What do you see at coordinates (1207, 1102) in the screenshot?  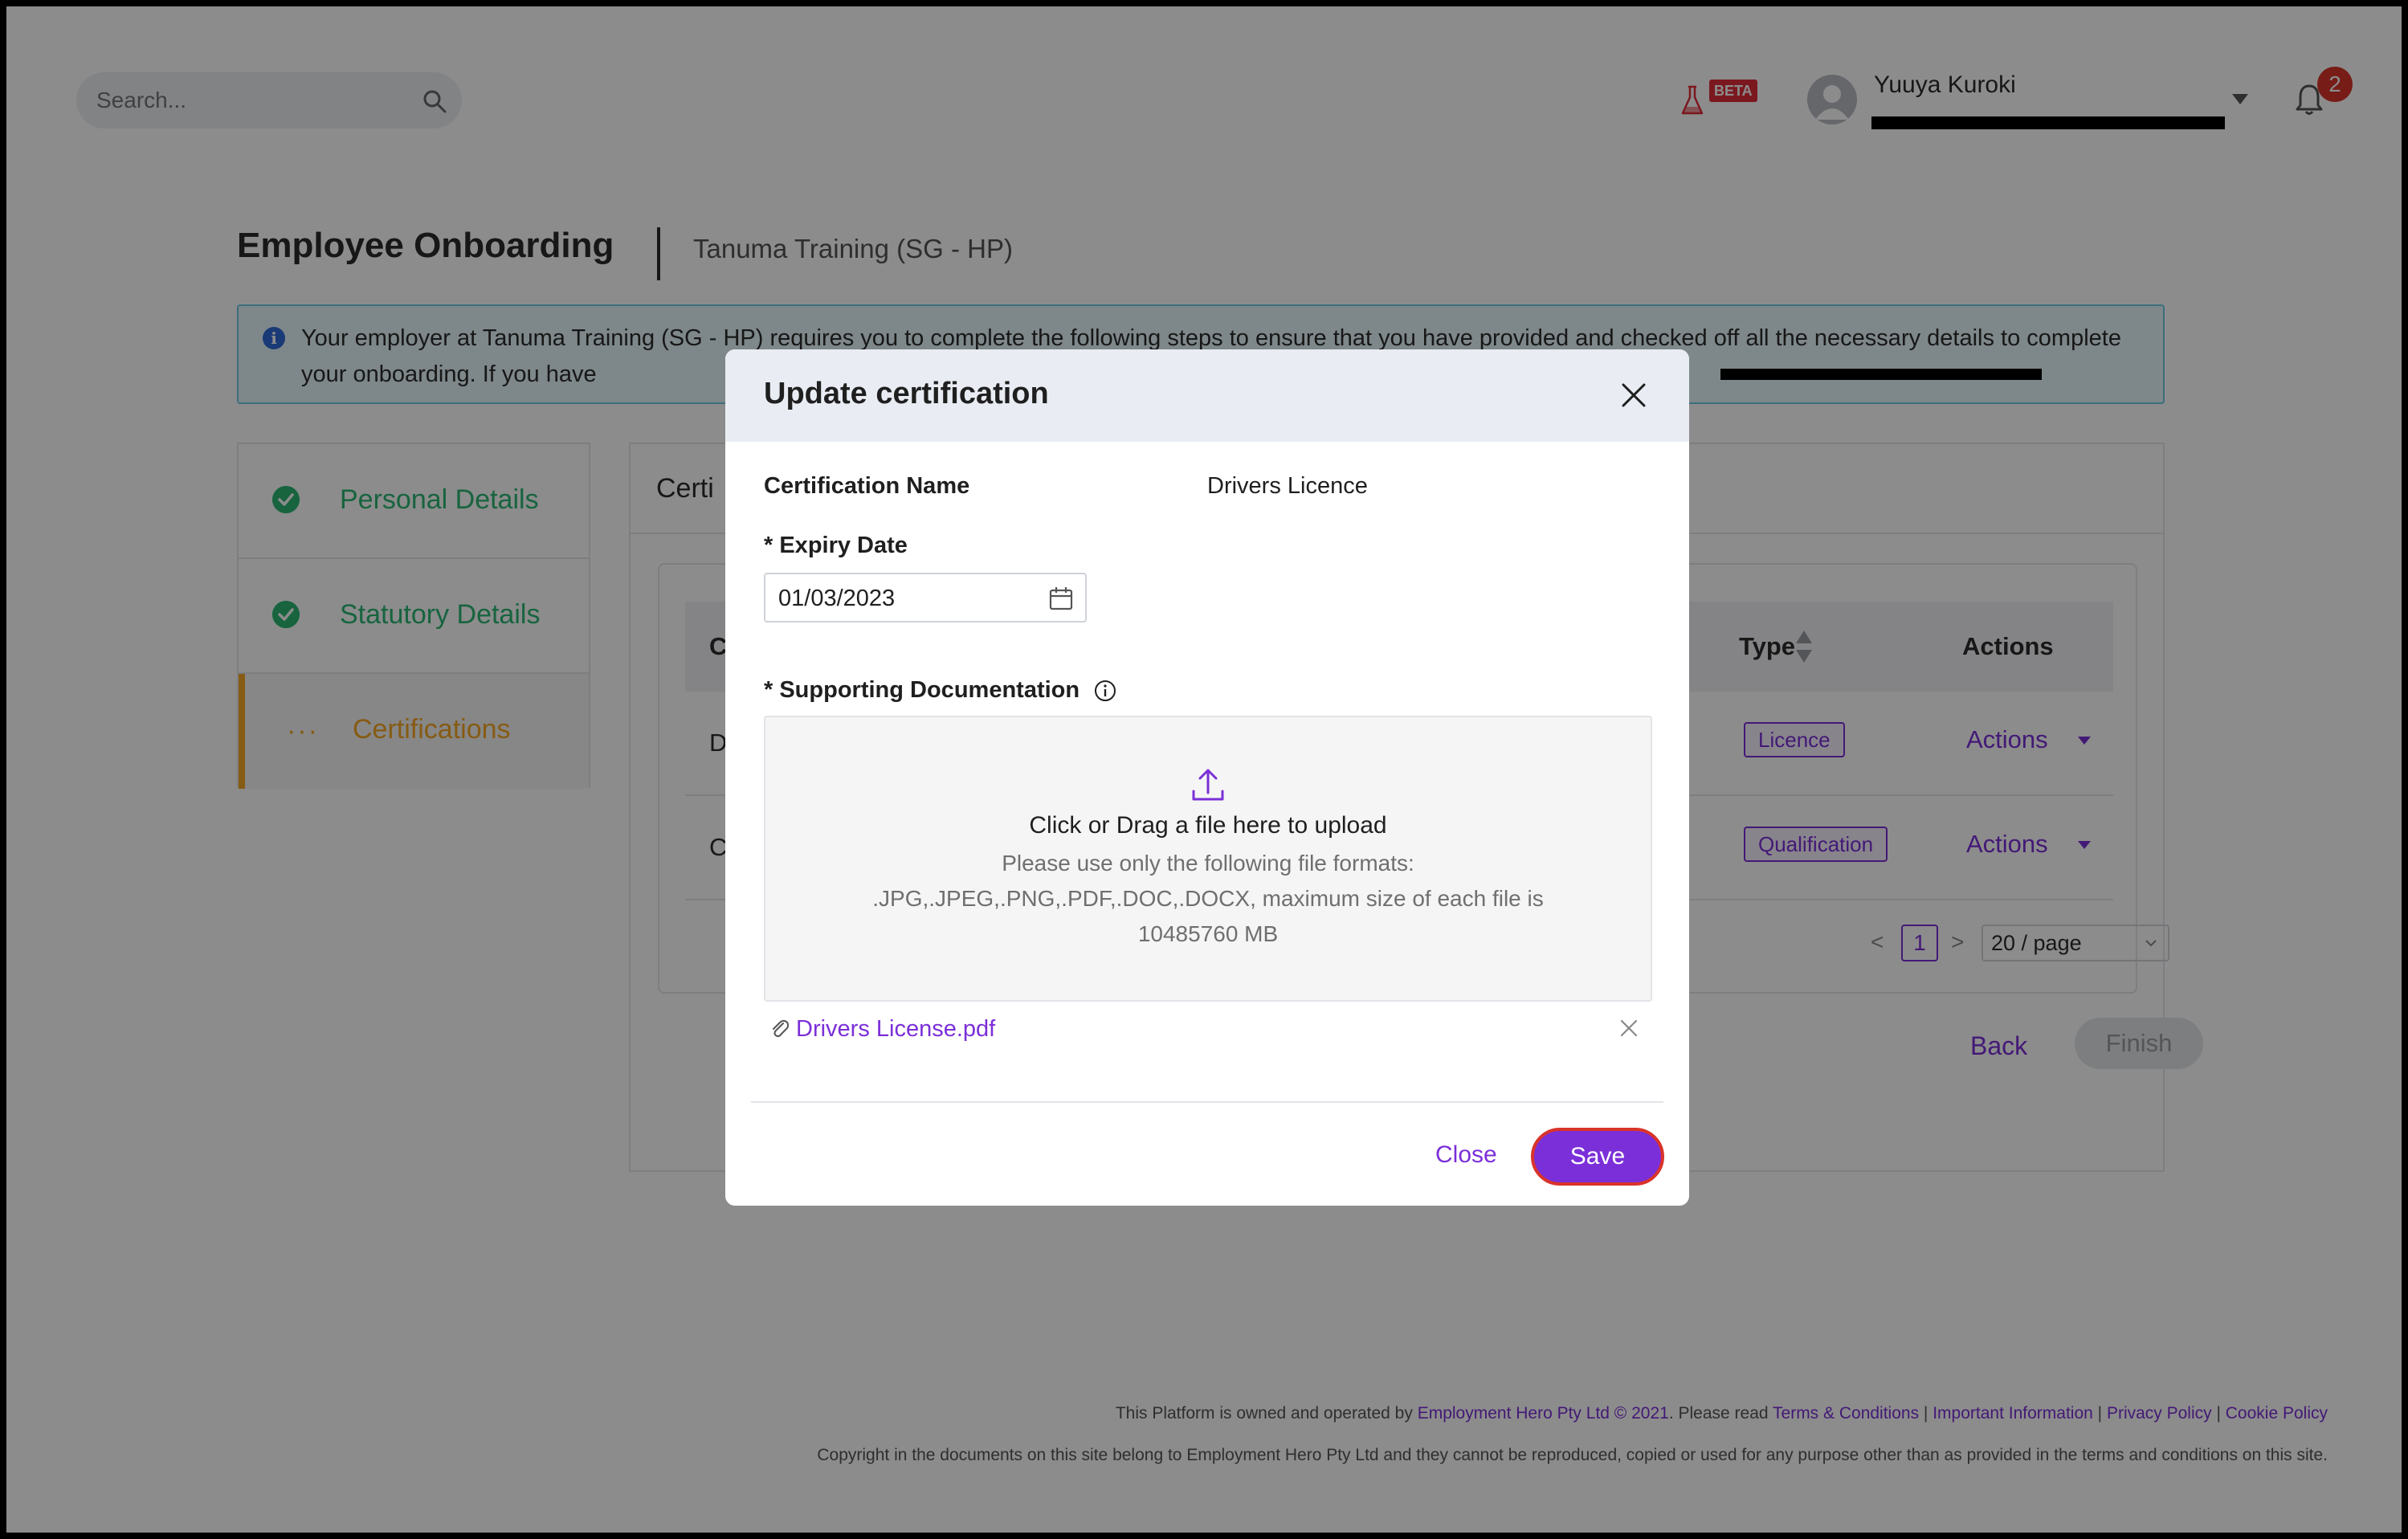 I see `modal-footer-divider` at bounding box center [1207, 1102].